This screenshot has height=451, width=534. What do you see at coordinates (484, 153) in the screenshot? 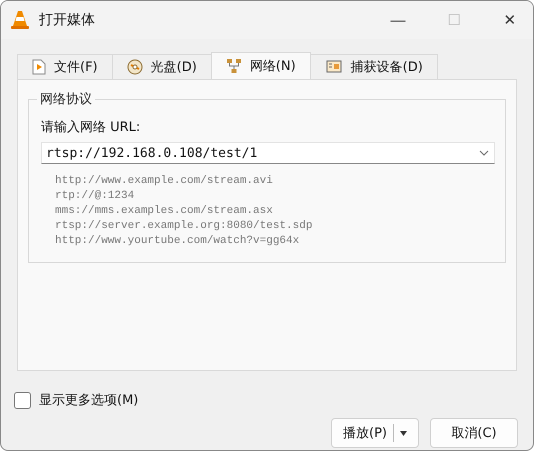
I see `chevron-down-icon` at bounding box center [484, 153].